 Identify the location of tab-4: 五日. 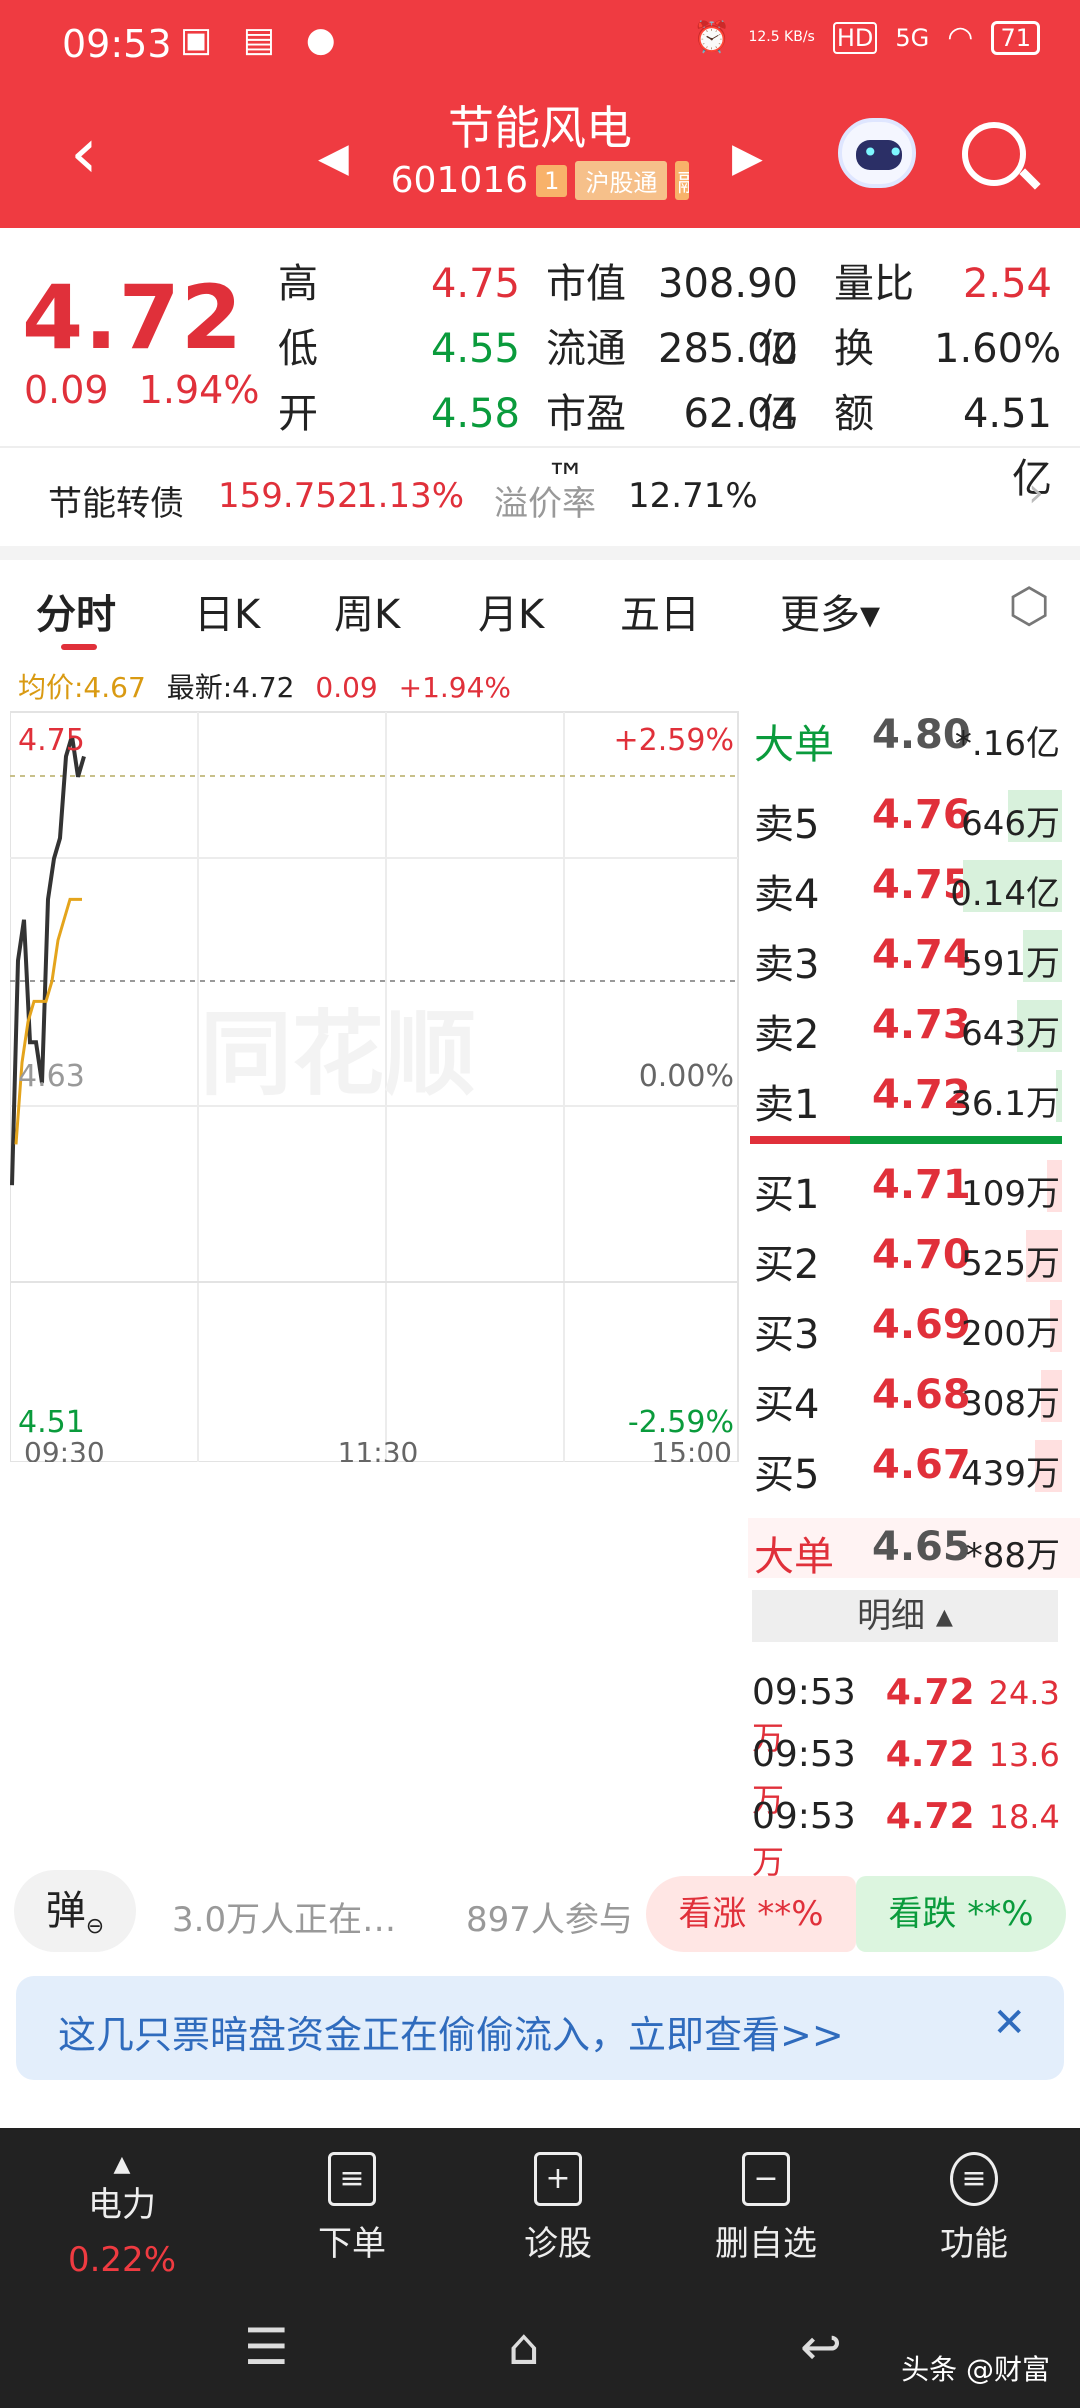
(660, 611).